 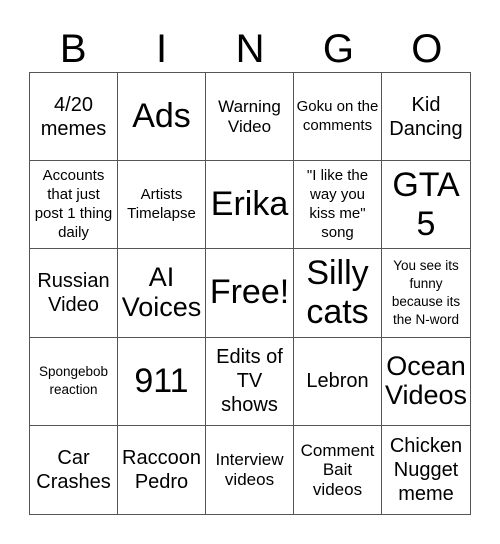 I want to click on header-letter-b: B, so click(x=73, y=49).